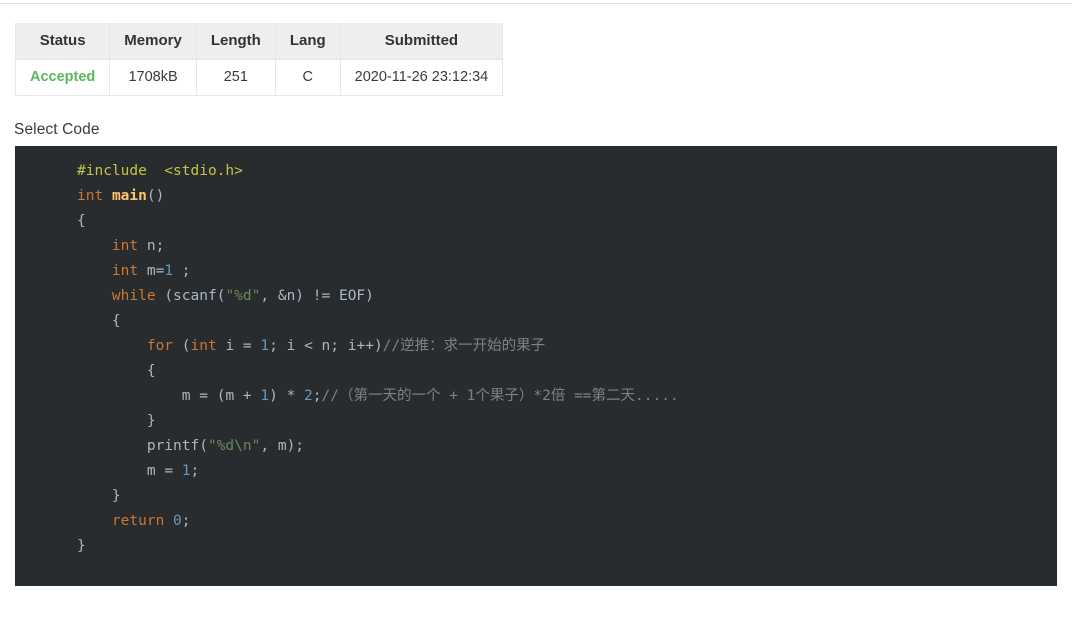 The width and height of the screenshot is (1072, 634). What do you see at coordinates (57, 129) in the screenshot?
I see `select-code-label: Select Code` at bounding box center [57, 129].